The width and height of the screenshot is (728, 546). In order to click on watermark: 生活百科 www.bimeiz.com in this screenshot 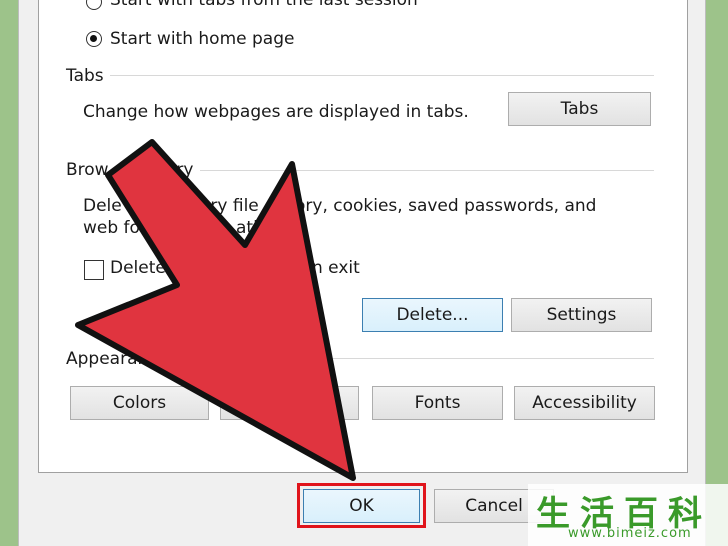, I will do `click(628, 515)`.